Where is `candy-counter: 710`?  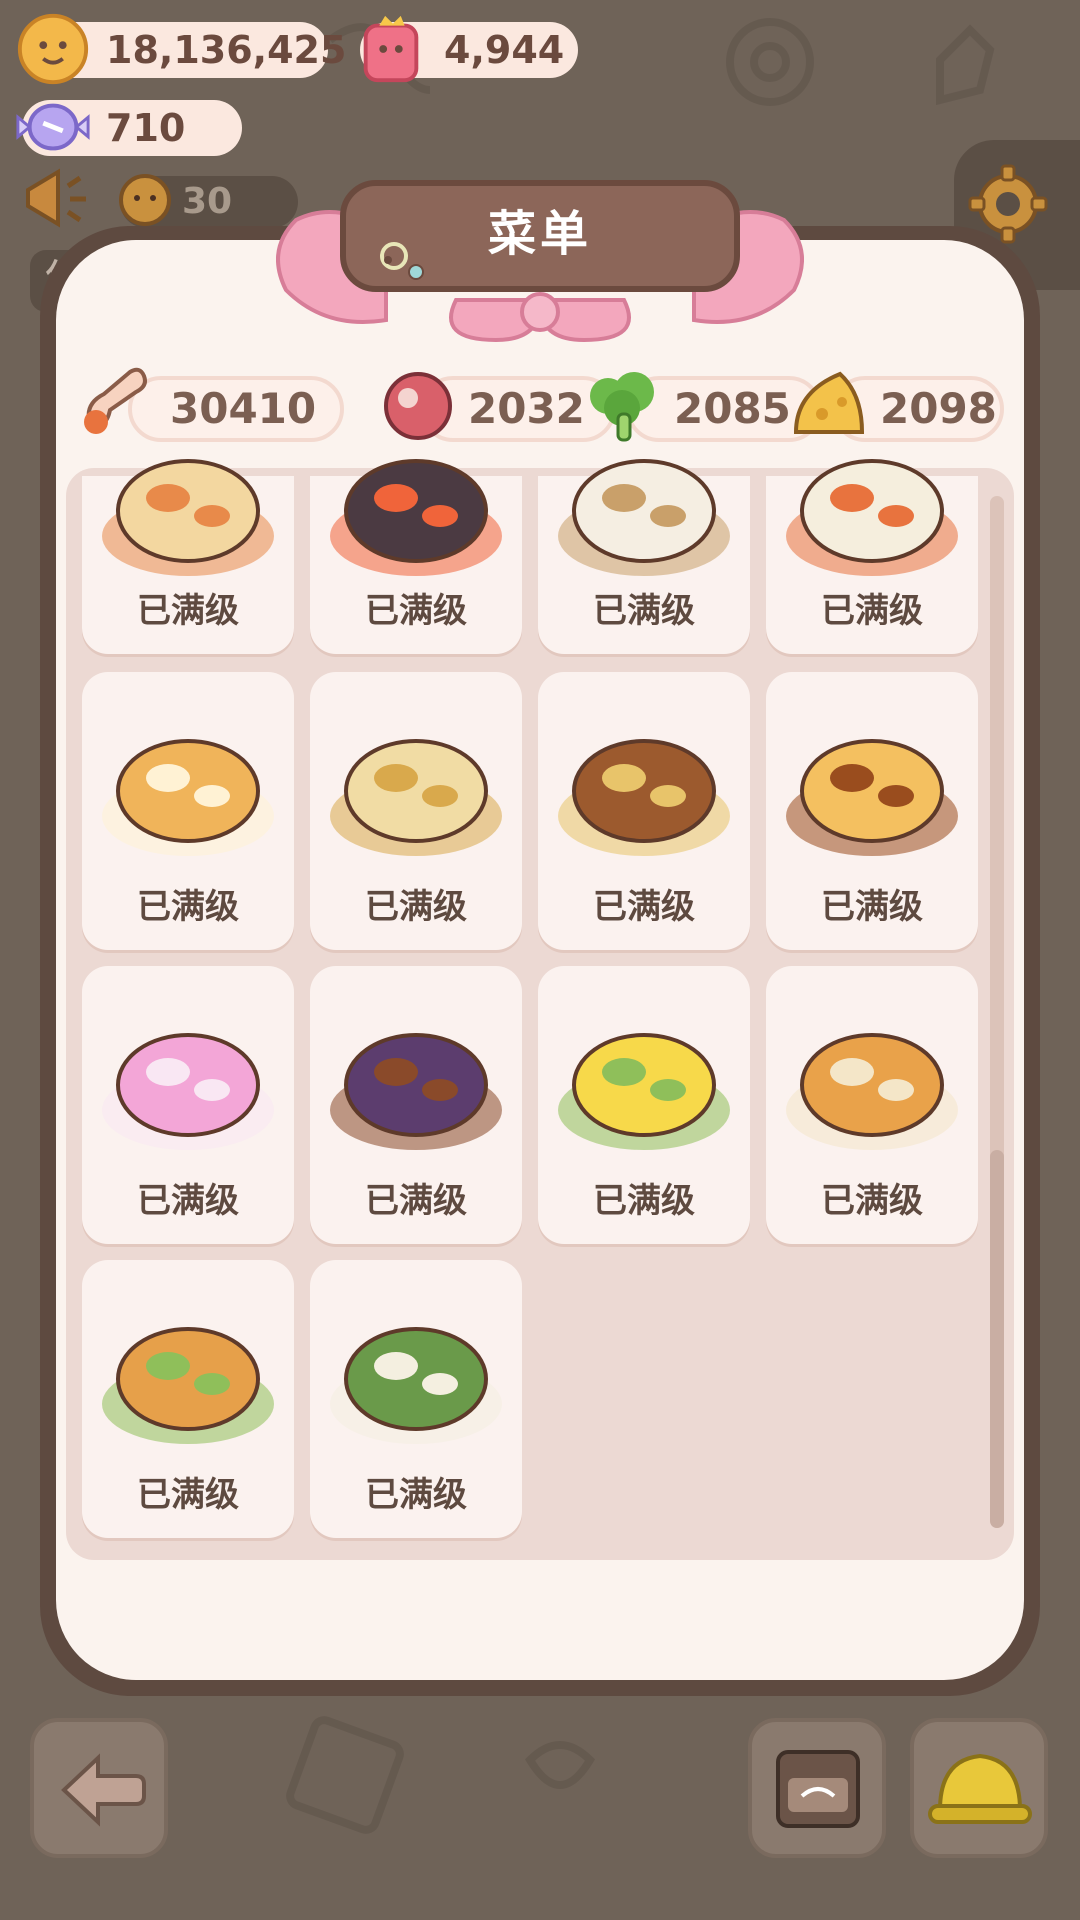 candy-counter: 710 is located at coordinates (129, 128).